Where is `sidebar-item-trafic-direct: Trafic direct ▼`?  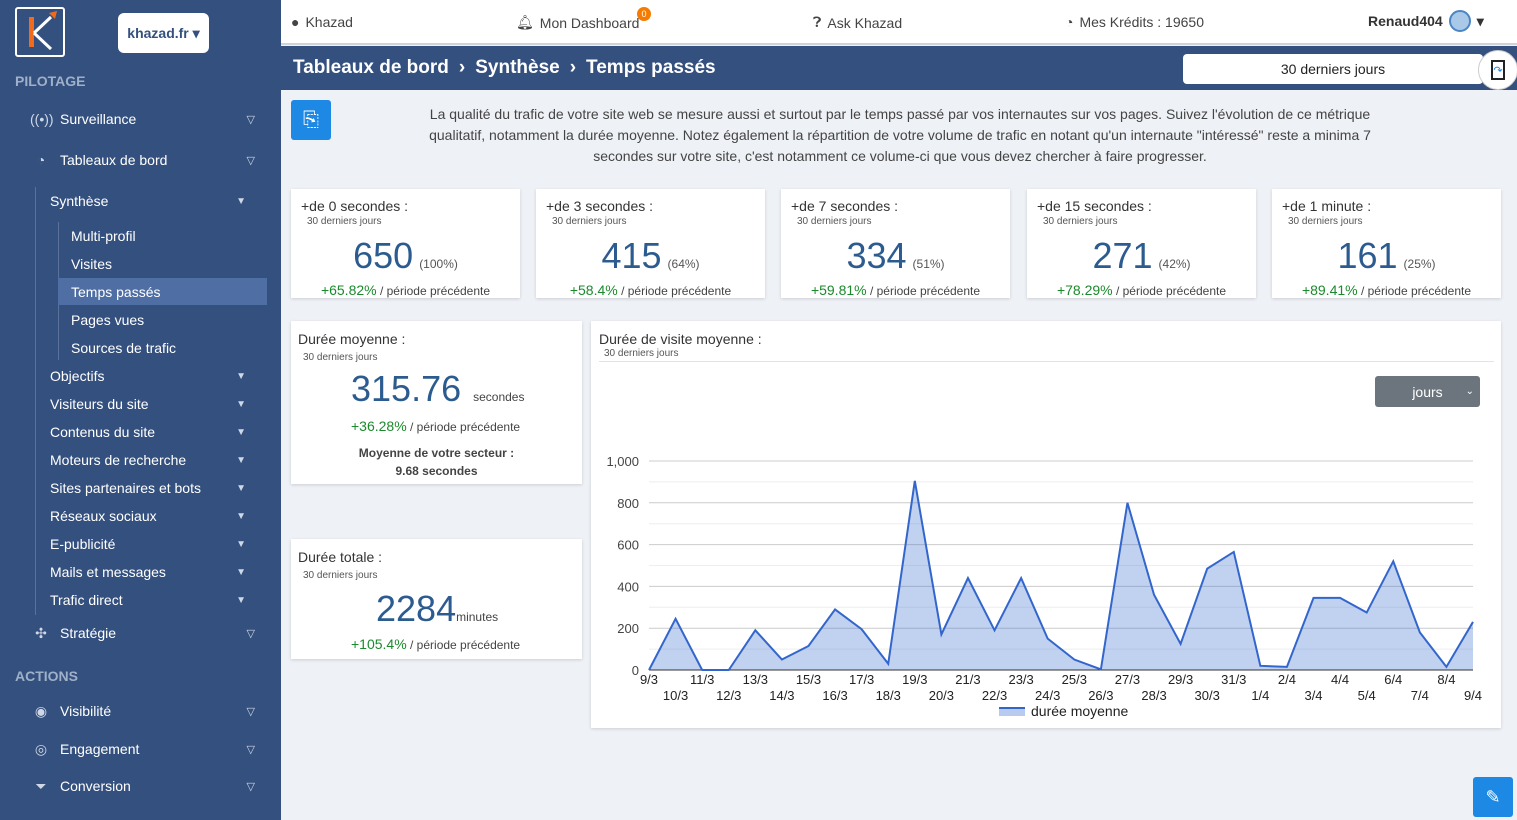
sidebar-item-trafic-direct: Trafic direct ▼ is located at coordinates (150, 600).